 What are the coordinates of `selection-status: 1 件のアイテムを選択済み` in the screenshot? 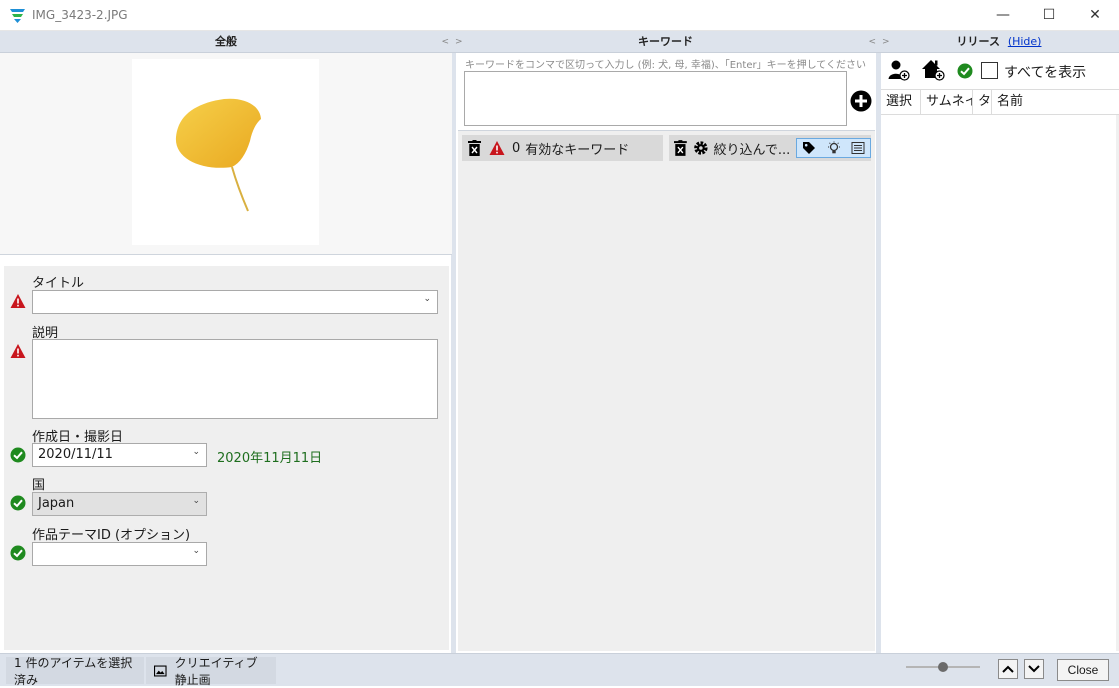 It's located at (75, 671).